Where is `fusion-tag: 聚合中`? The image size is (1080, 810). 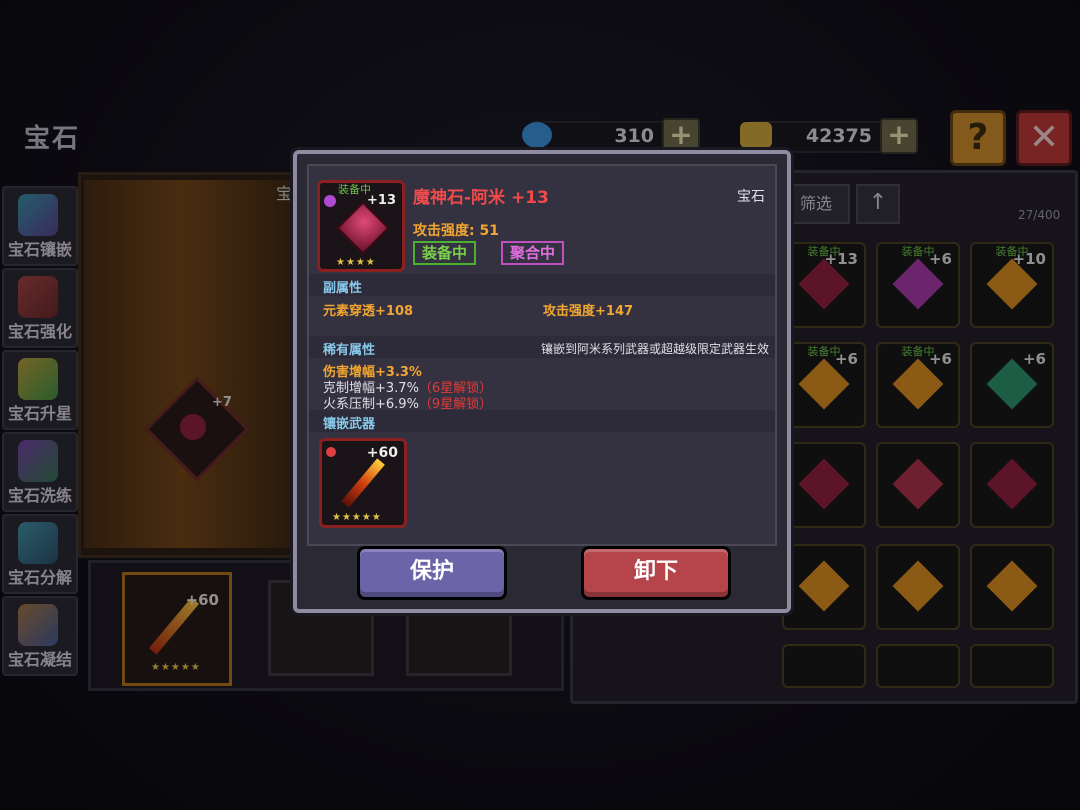 fusion-tag: 聚合中 is located at coordinates (533, 253).